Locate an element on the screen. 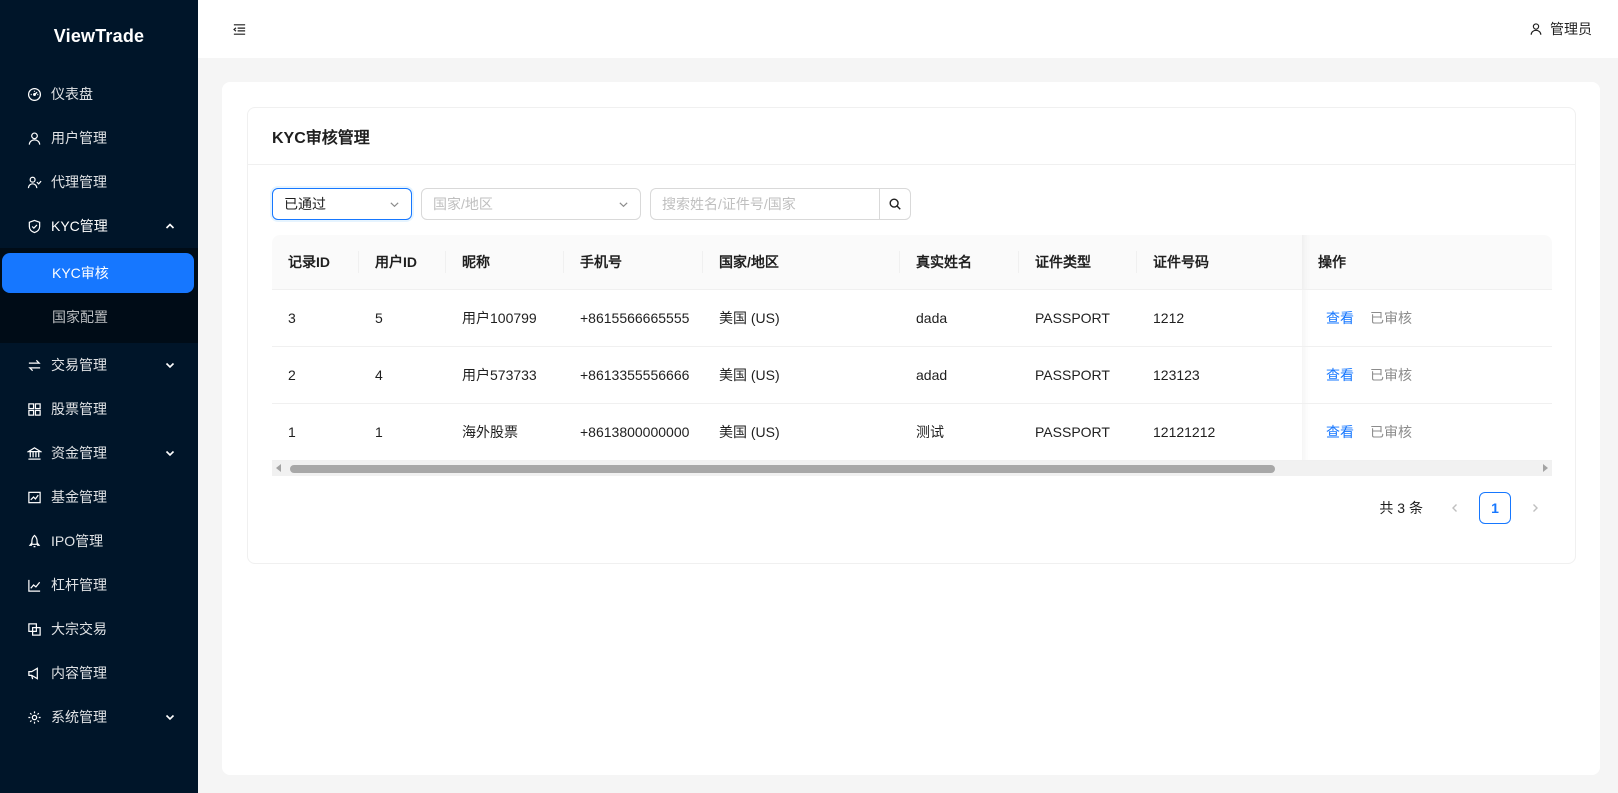 The height and width of the screenshot is (793, 1618). table-header-row: 记录ID 用户ID 昵称 手机号 国家/地区 真实姓名 证件类型 证件号码 操作 is located at coordinates (912, 262).